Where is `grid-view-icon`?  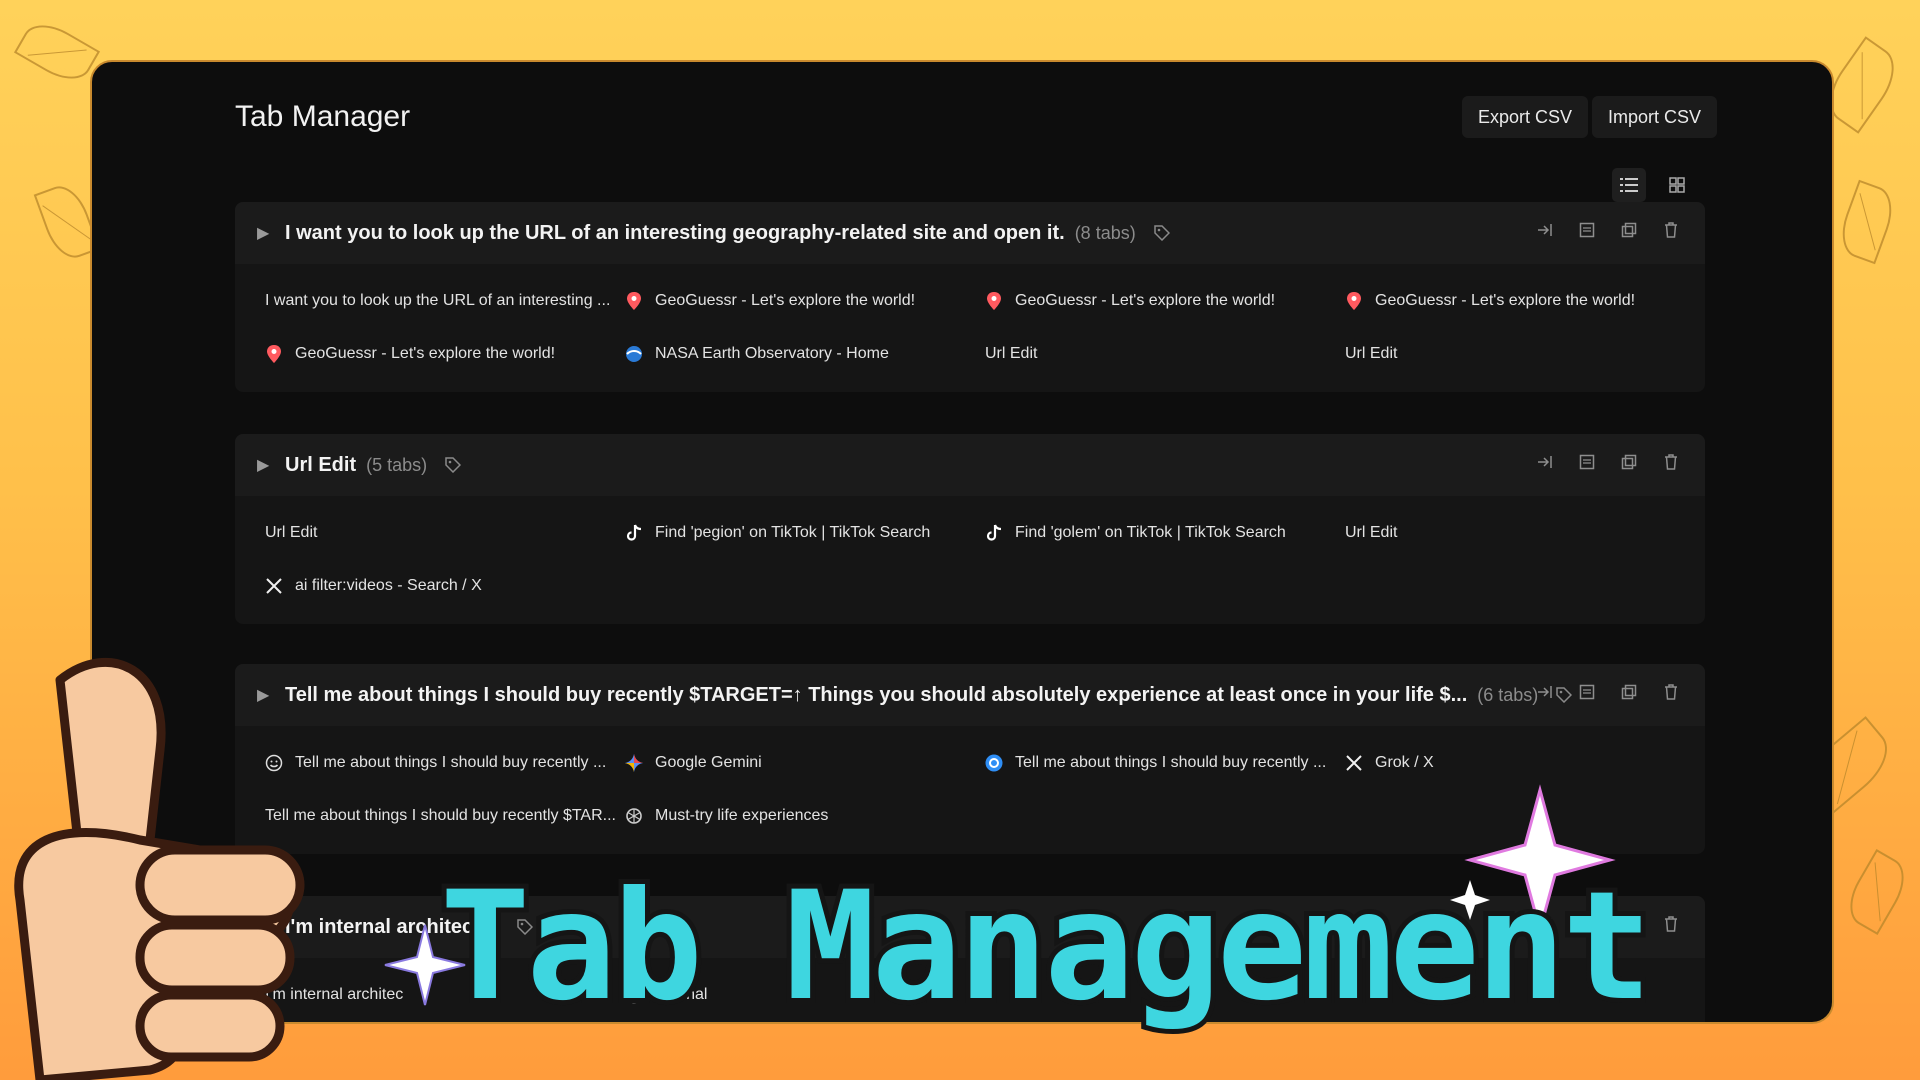 grid-view-icon is located at coordinates (1677, 185).